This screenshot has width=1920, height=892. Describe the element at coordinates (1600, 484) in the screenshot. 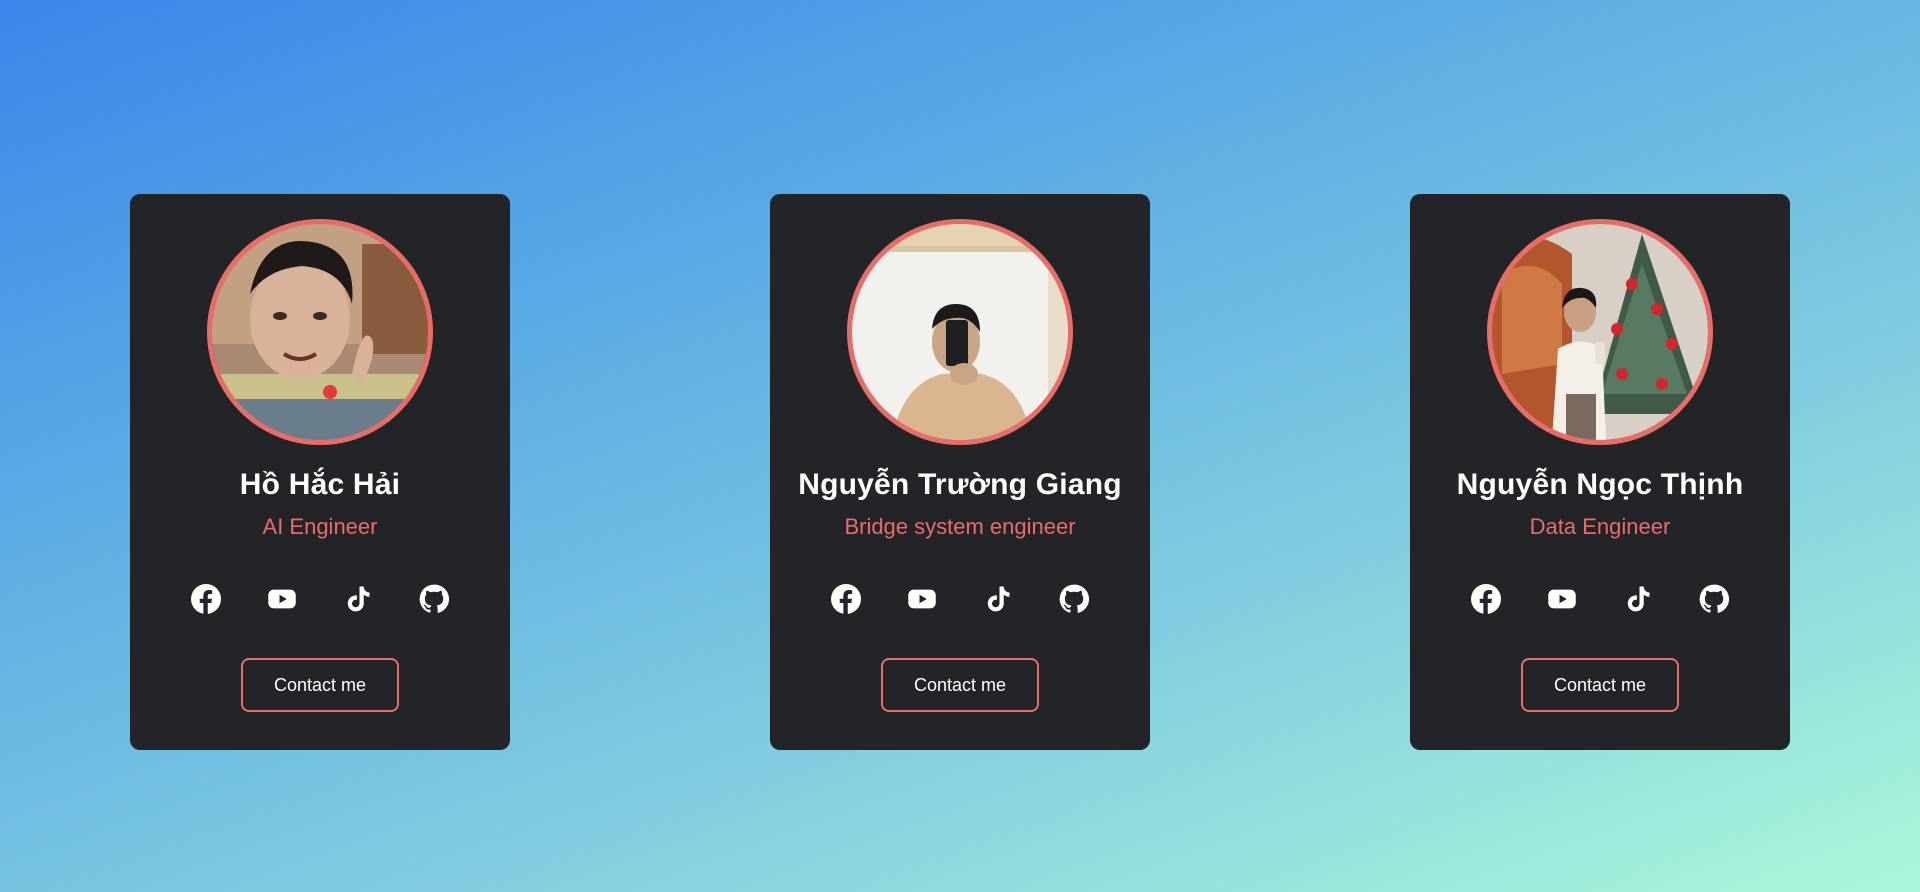

I see `profile-name: Nguyễn Ngọc Thịnh` at that location.